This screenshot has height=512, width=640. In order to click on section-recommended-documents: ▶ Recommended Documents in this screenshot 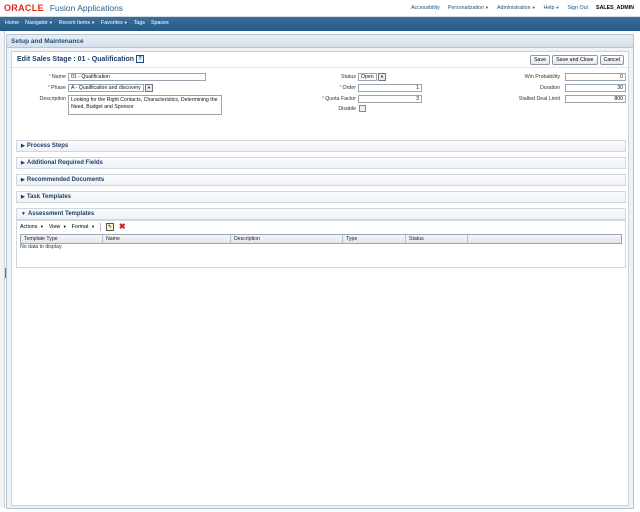, I will do `click(321, 180)`.